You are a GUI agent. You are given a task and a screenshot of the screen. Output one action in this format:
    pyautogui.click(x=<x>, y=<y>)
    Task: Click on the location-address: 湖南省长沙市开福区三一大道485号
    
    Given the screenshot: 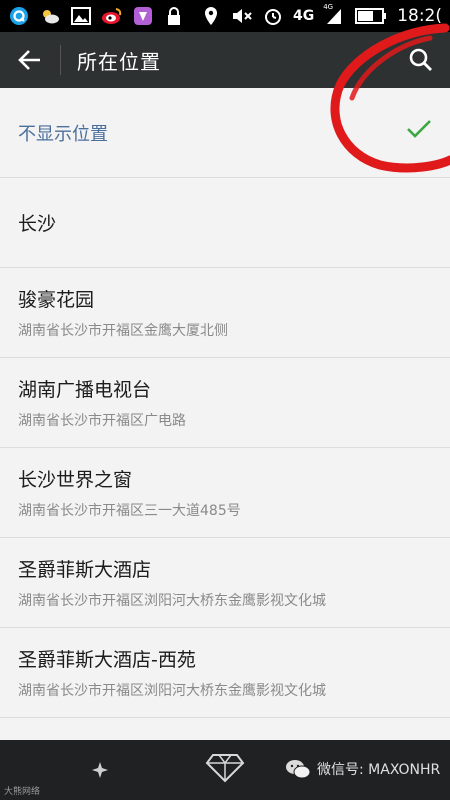 What is the action you would take?
    pyautogui.click(x=129, y=511)
    